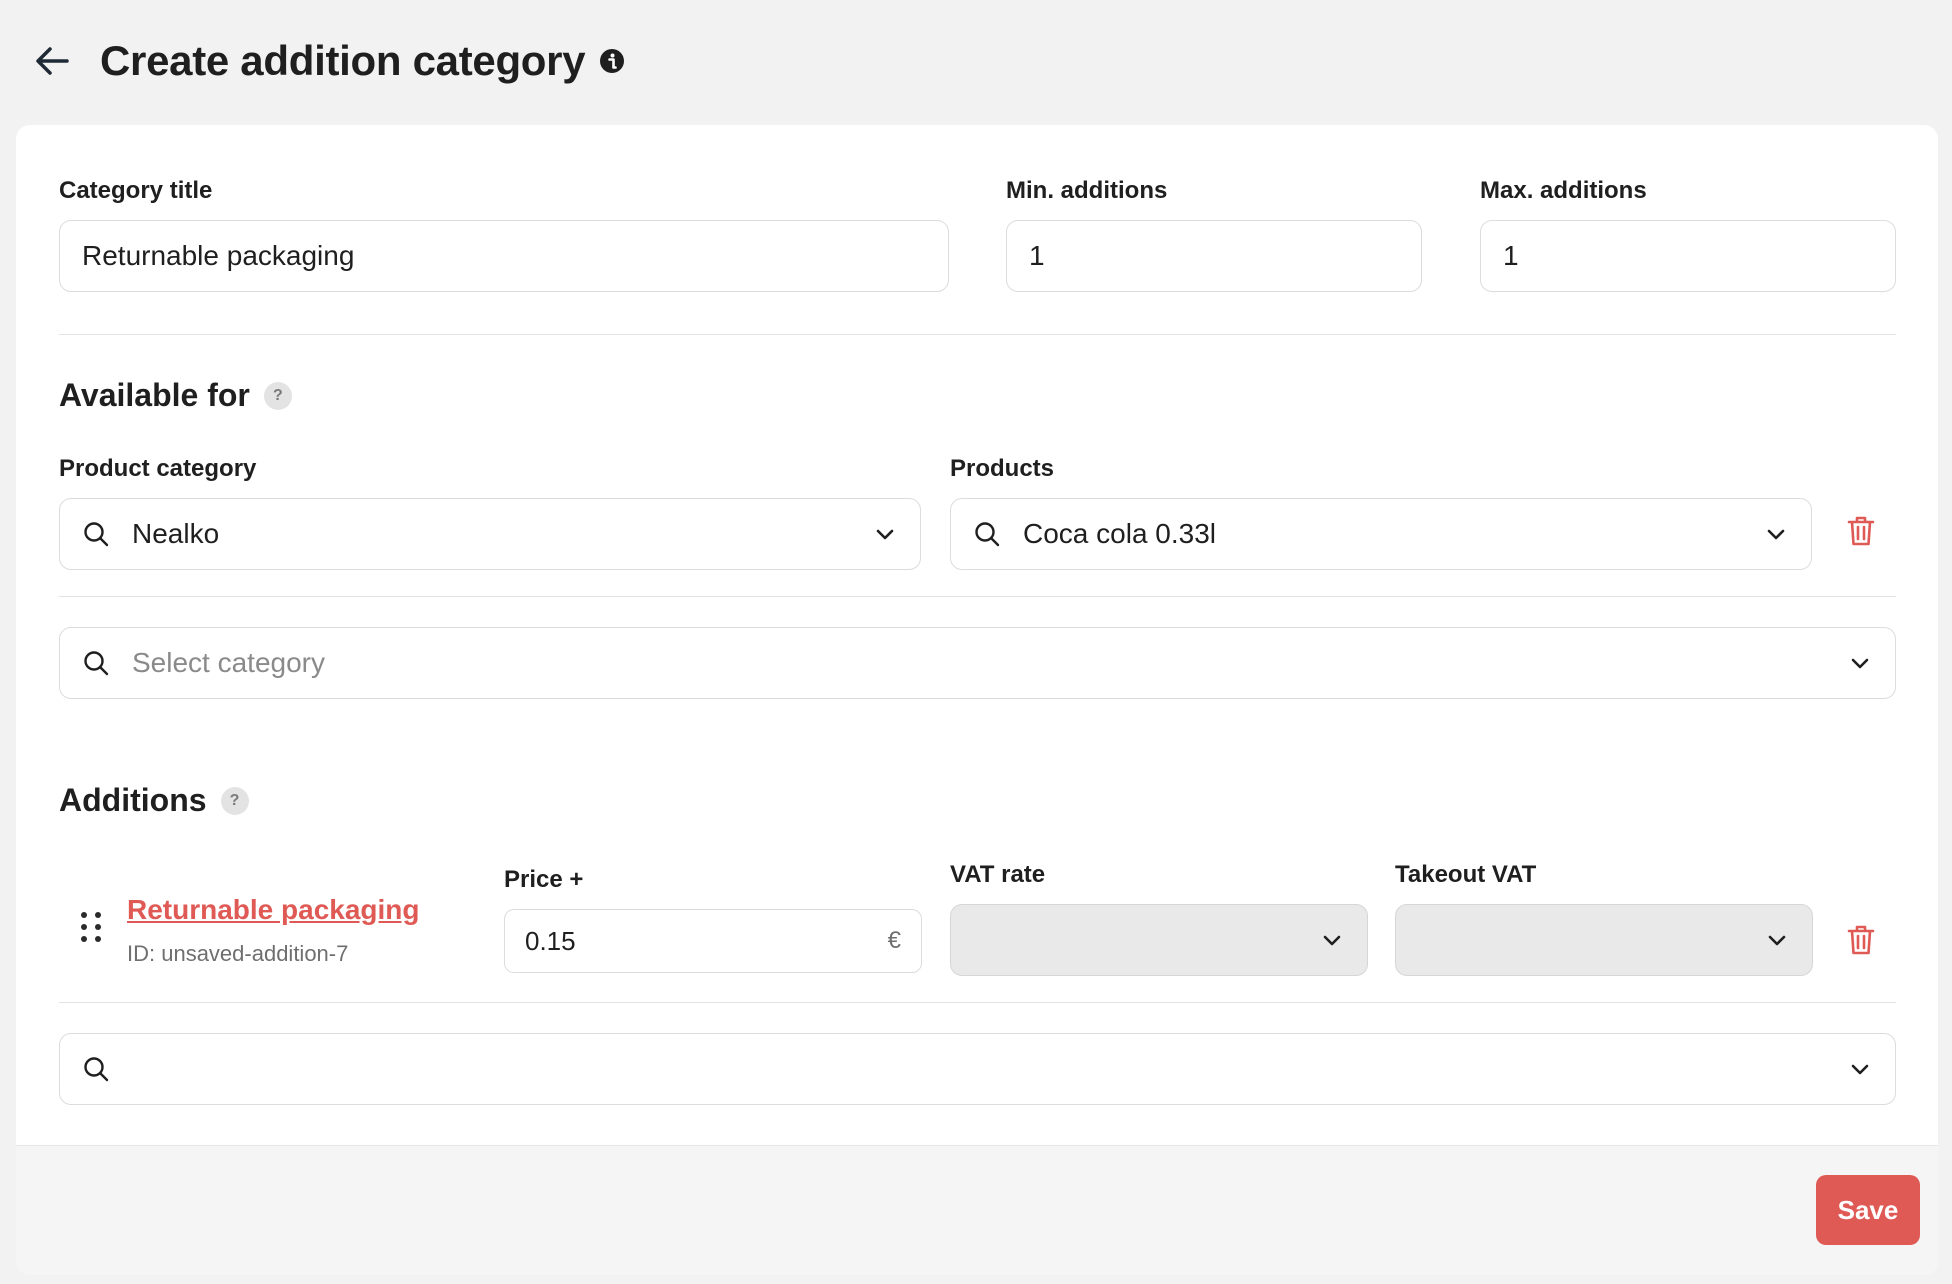  What do you see at coordinates (238, 953) in the screenshot?
I see `addition-id: ID: unsaved-addition-7` at bounding box center [238, 953].